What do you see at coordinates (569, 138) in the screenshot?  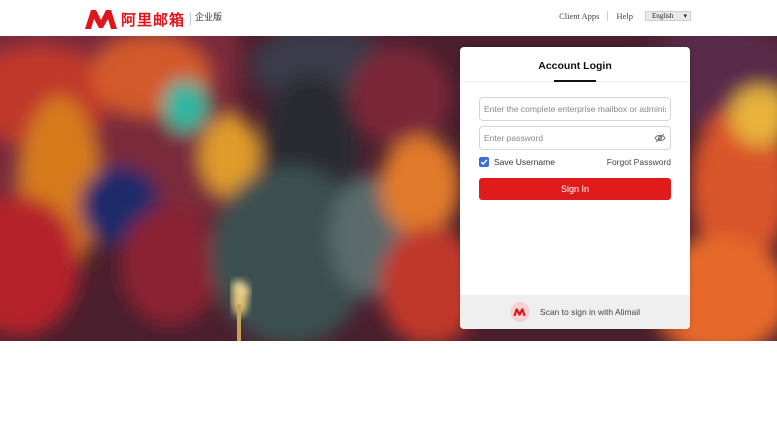 I see `password-input` at bounding box center [569, 138].